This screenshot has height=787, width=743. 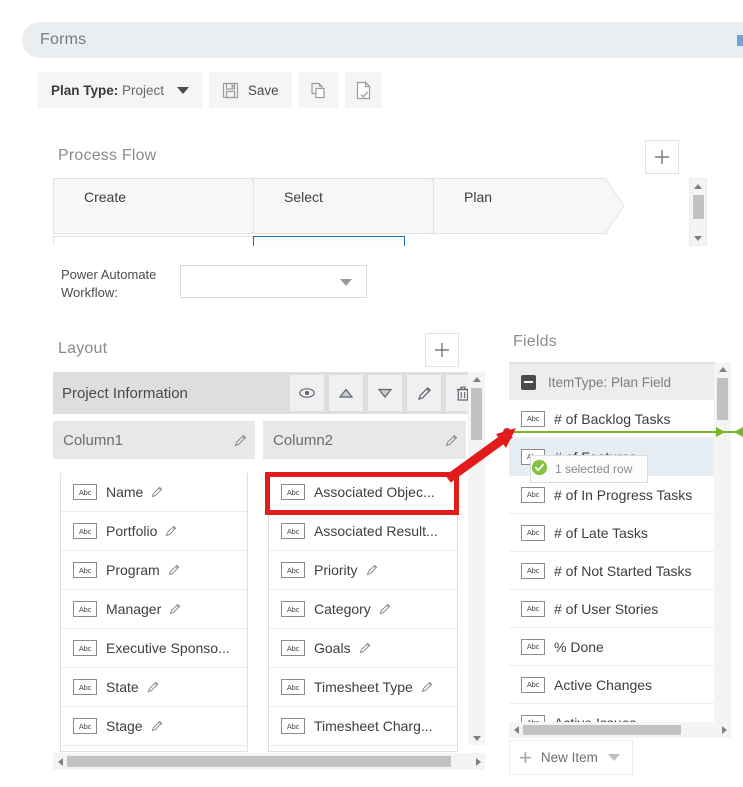 I want to click on power-automate-label: Power Automate Workflow:, so click(x=109, y=283).